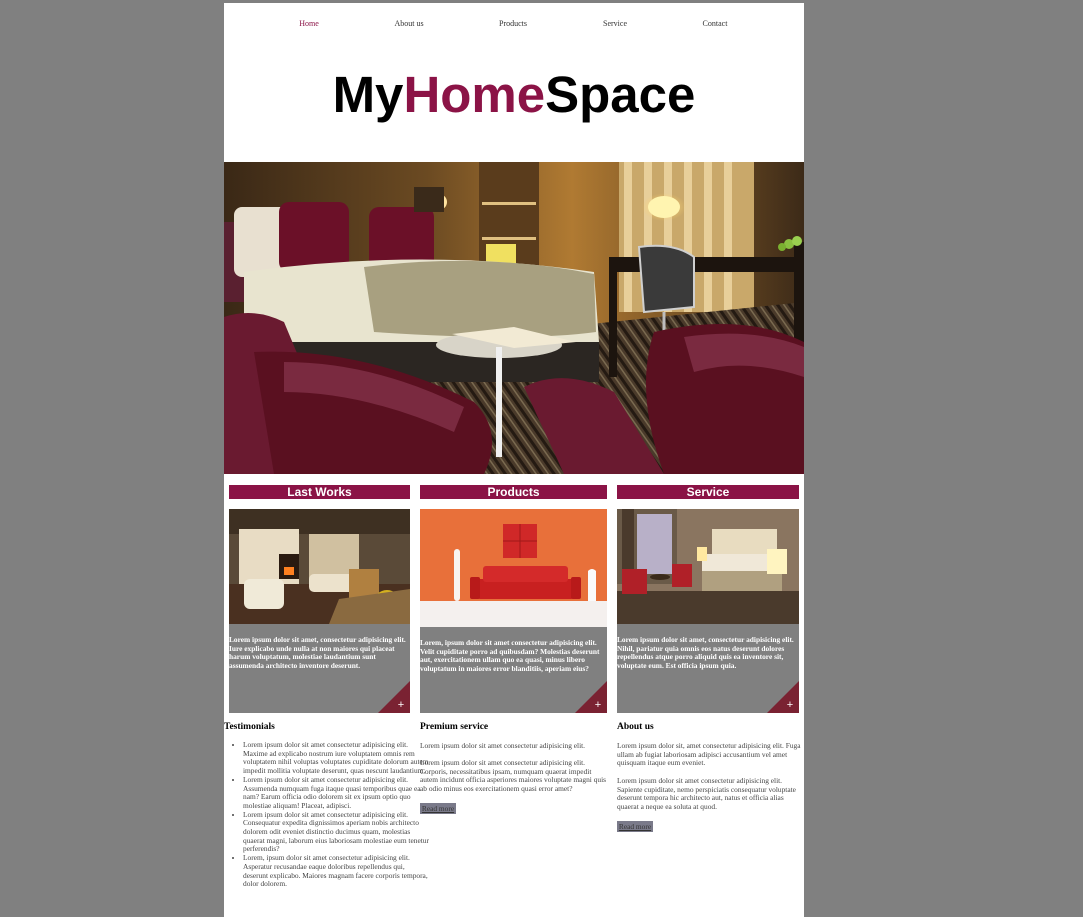 This screenshot has height=917, width=1083. I want to click on top-navigation: Home About us Products Service Contact, so click(514, 24).